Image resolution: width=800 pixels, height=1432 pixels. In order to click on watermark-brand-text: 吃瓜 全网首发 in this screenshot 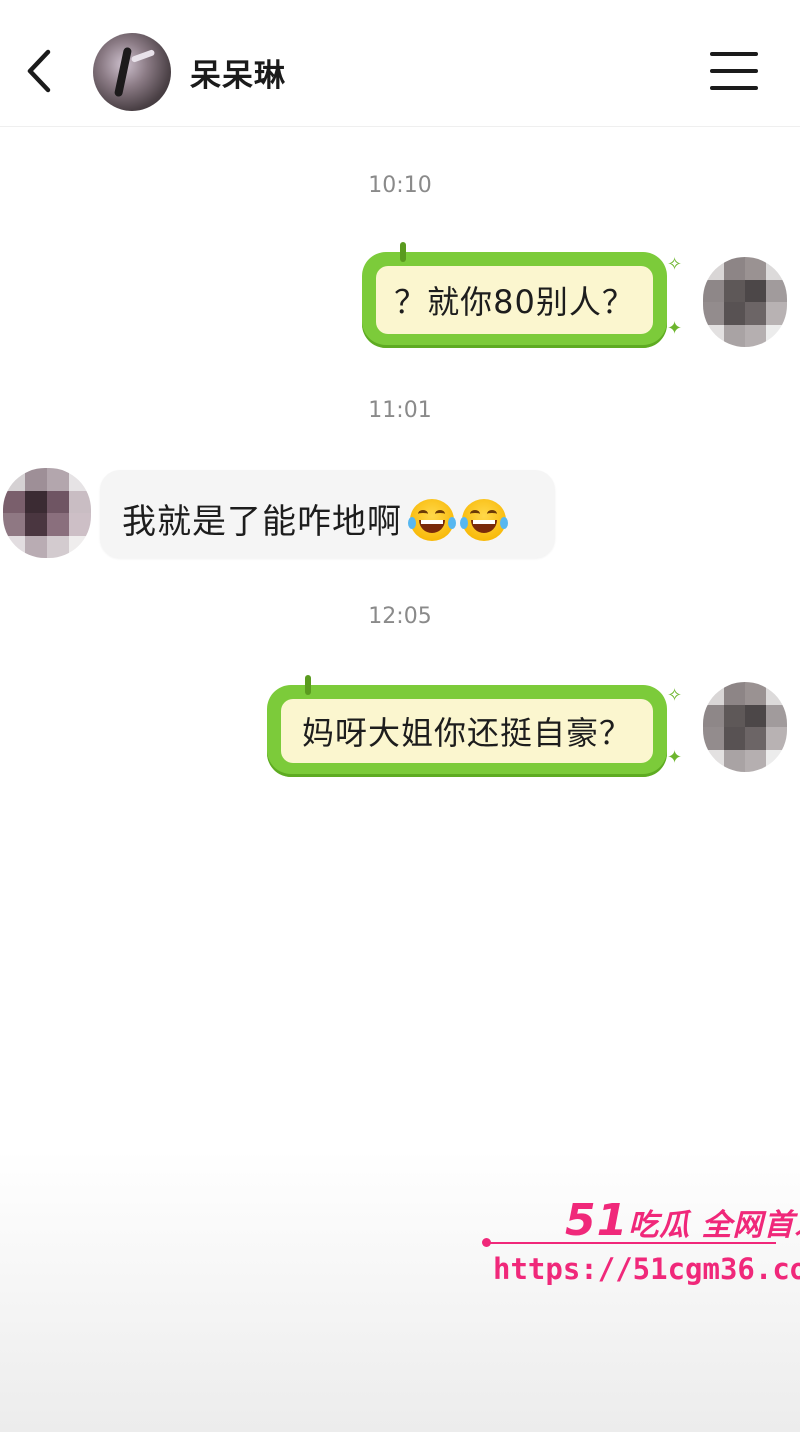, I will do `click(714, 1225)`.